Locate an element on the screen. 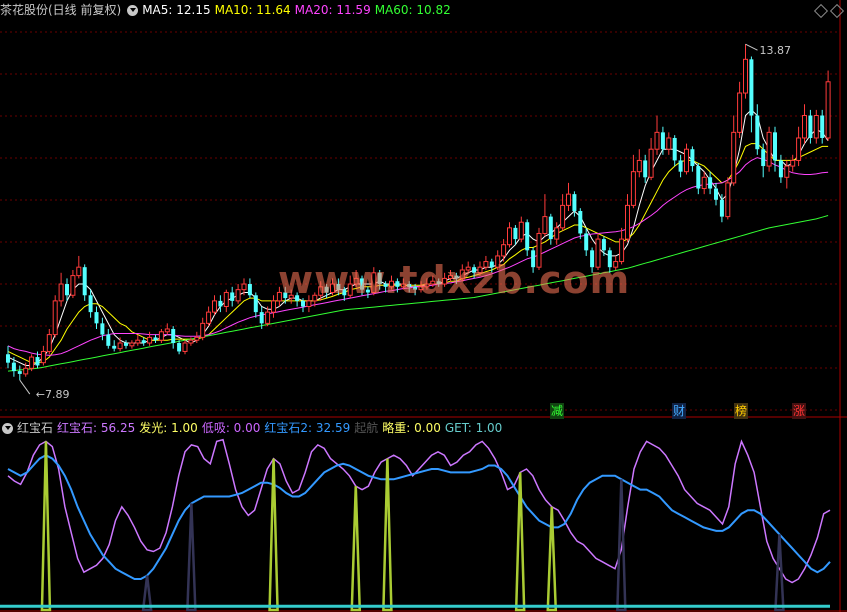 The image size is (847, 612). indicator-value-4: 红宝石2: 32.59 is located at coordinates (307, 428).